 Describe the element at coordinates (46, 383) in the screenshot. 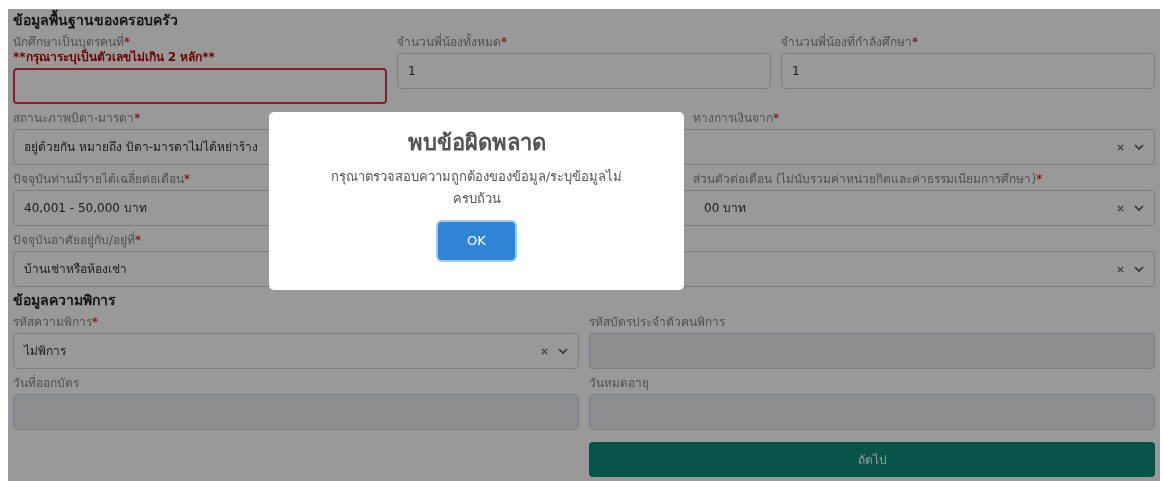

I see `field-label: วันที่ออกบัตร` at that location.